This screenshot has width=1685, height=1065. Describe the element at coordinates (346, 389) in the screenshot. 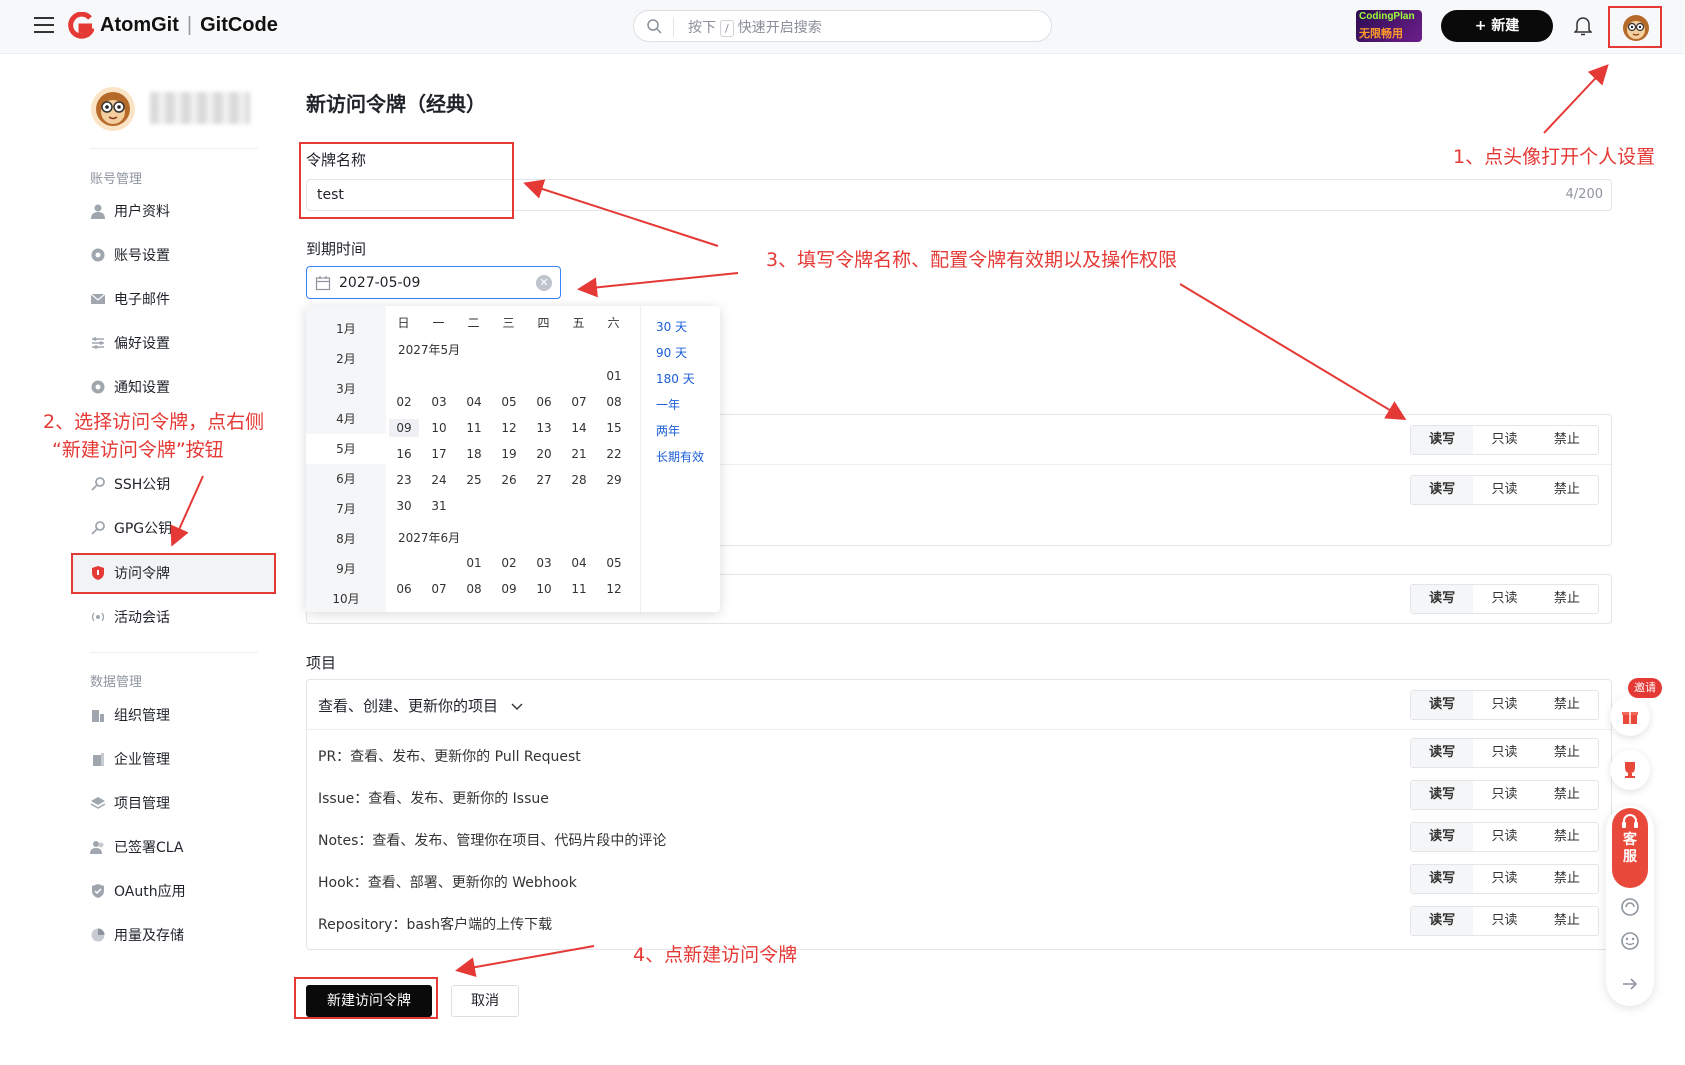

I see `month-item: 3月` at that location.